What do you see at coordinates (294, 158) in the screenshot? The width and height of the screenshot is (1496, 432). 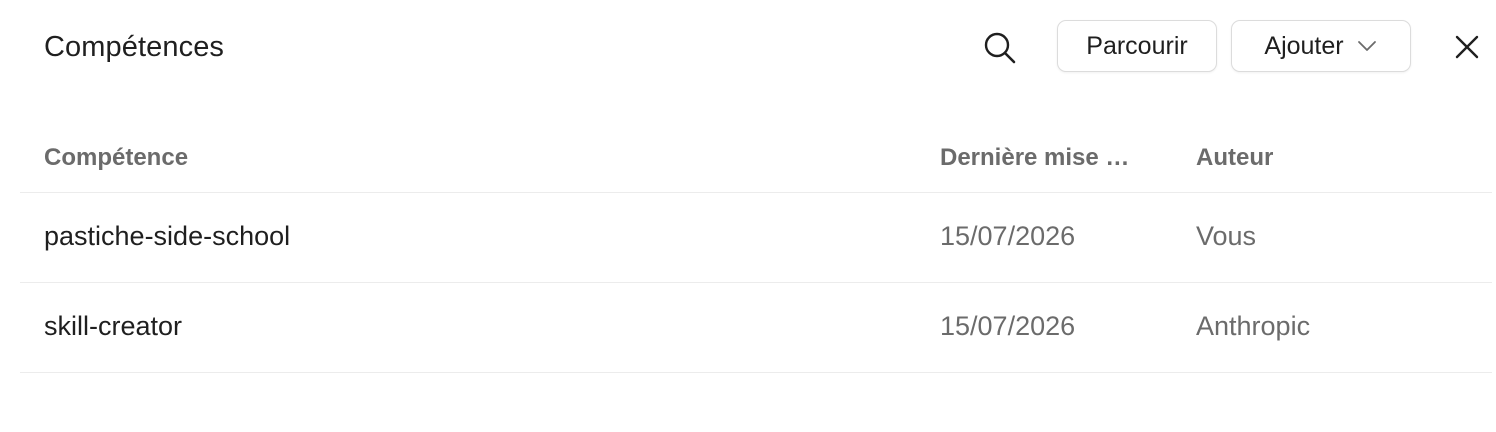 I see `column-header-skill: Compétence` at bounding box center [294, 158].